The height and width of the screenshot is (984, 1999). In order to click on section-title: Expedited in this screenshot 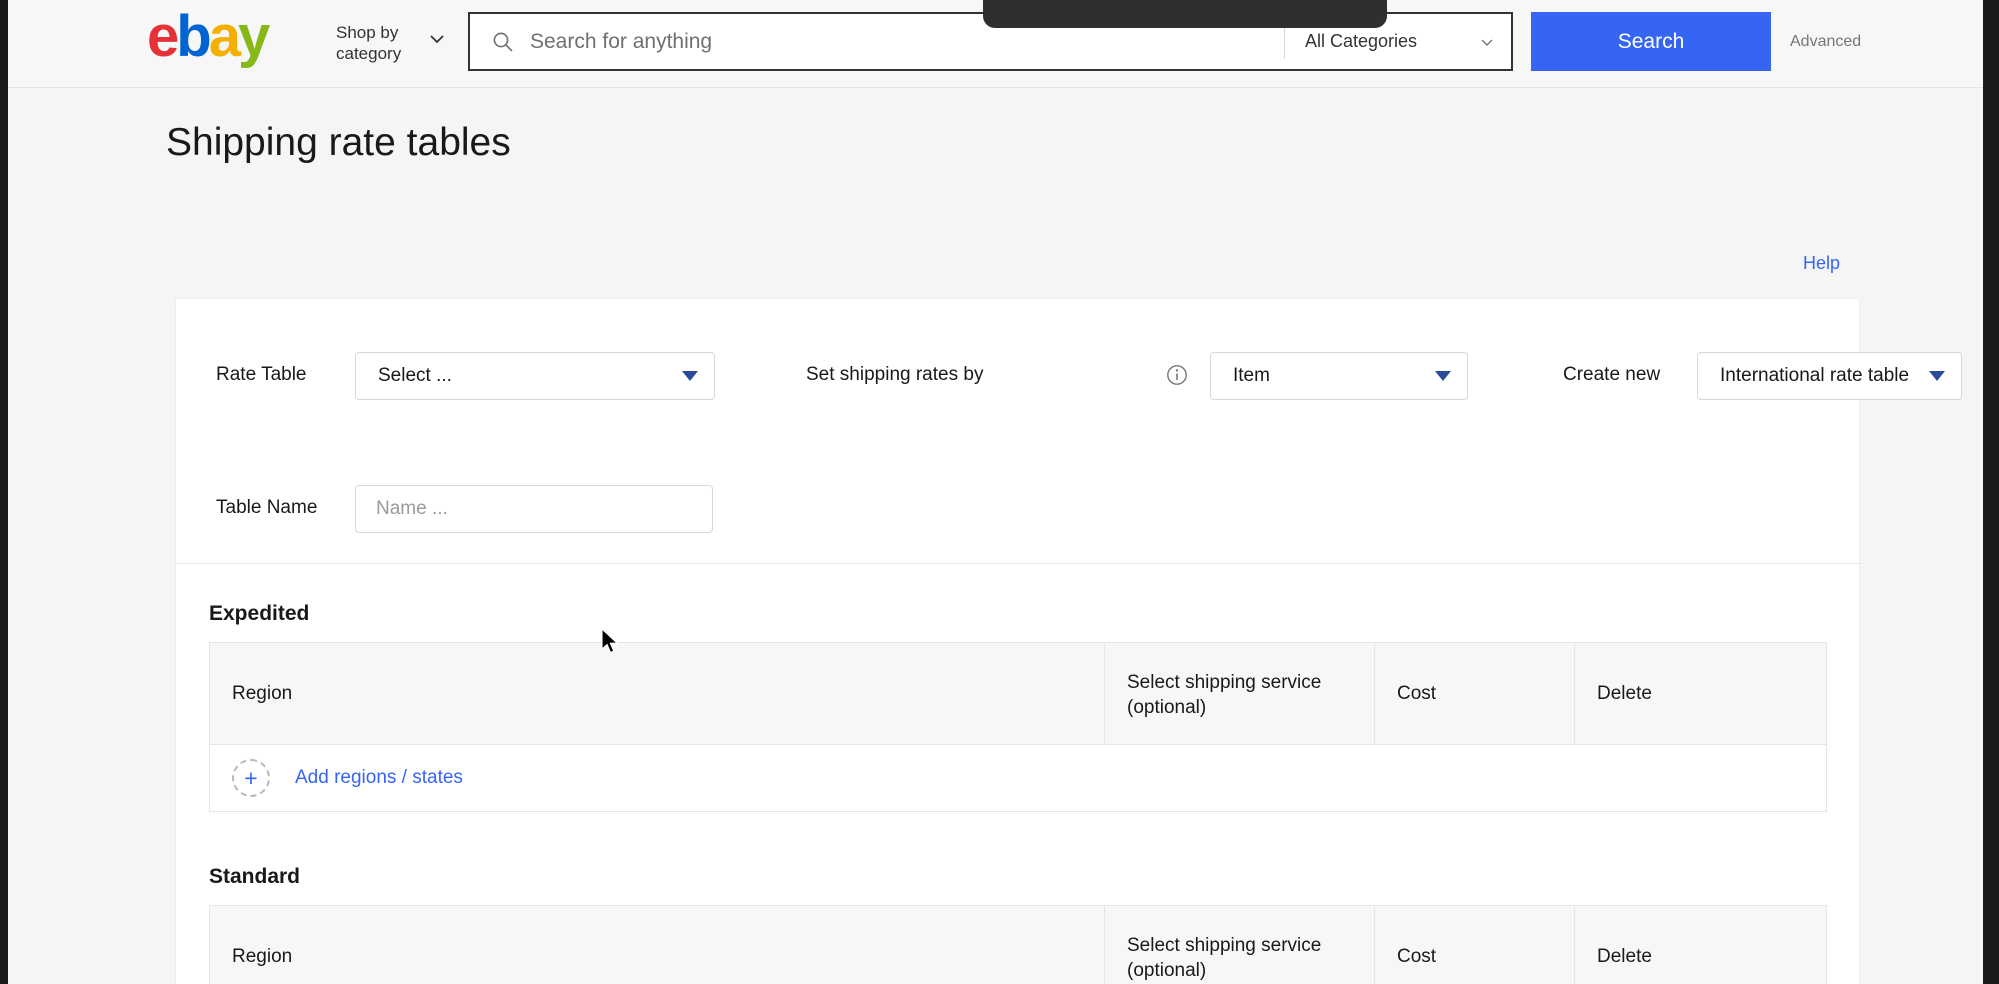, I will do `click(259, 613)`.